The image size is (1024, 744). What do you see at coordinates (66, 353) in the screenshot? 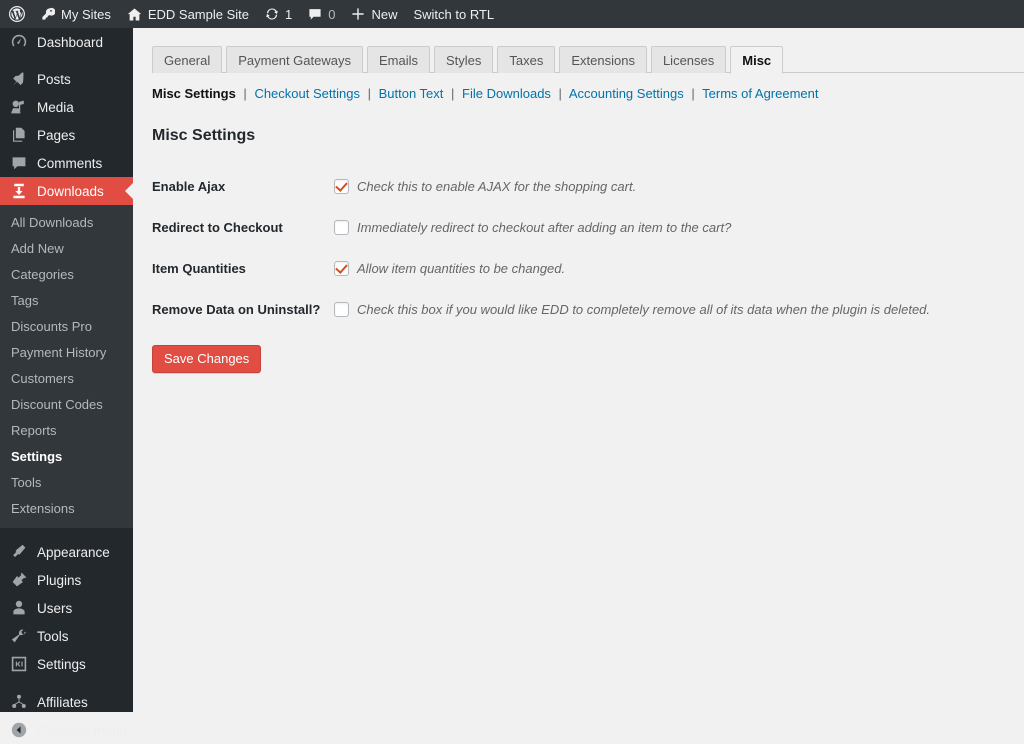
I see `submenu-item-payment-history: Payment History` at bounding box center [66, 353].